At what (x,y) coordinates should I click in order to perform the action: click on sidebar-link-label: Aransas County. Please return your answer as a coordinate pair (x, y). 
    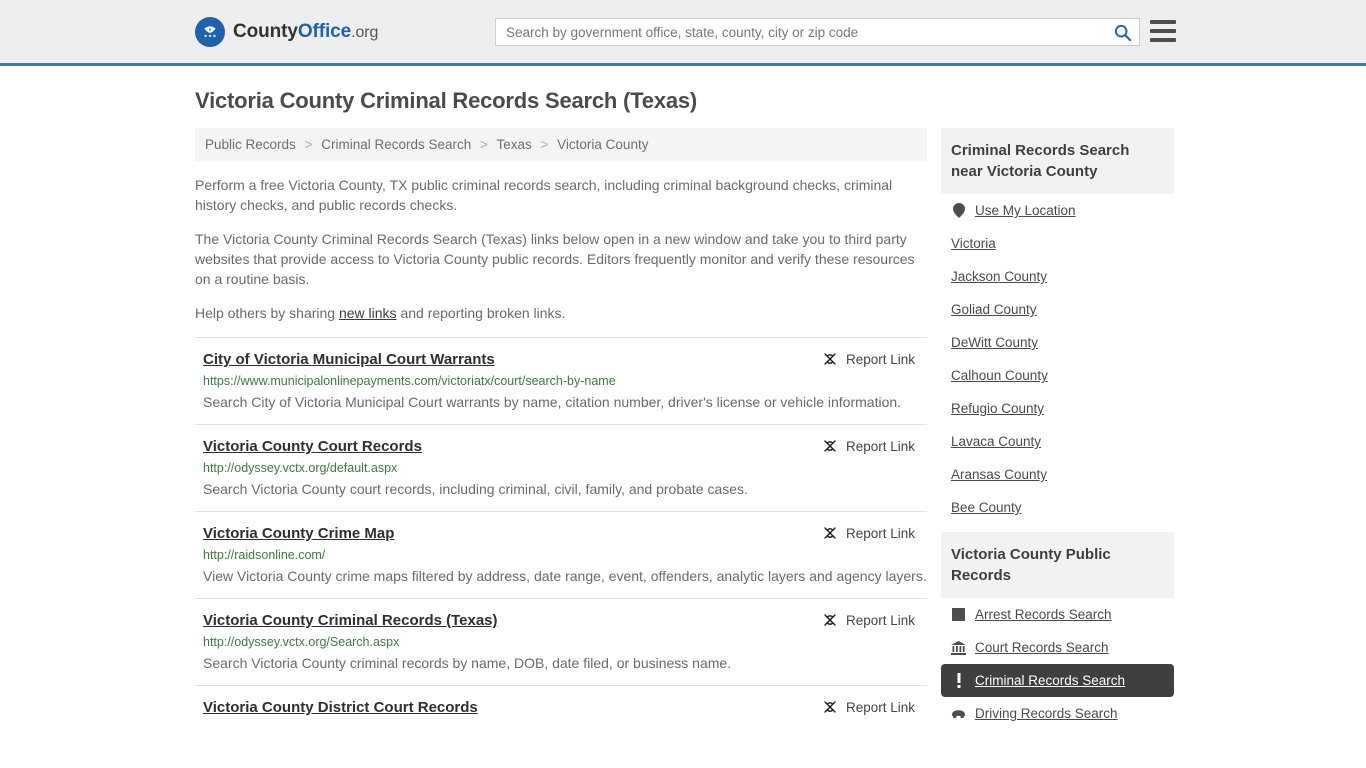
    Looking at the image, I should click on (999, 474).